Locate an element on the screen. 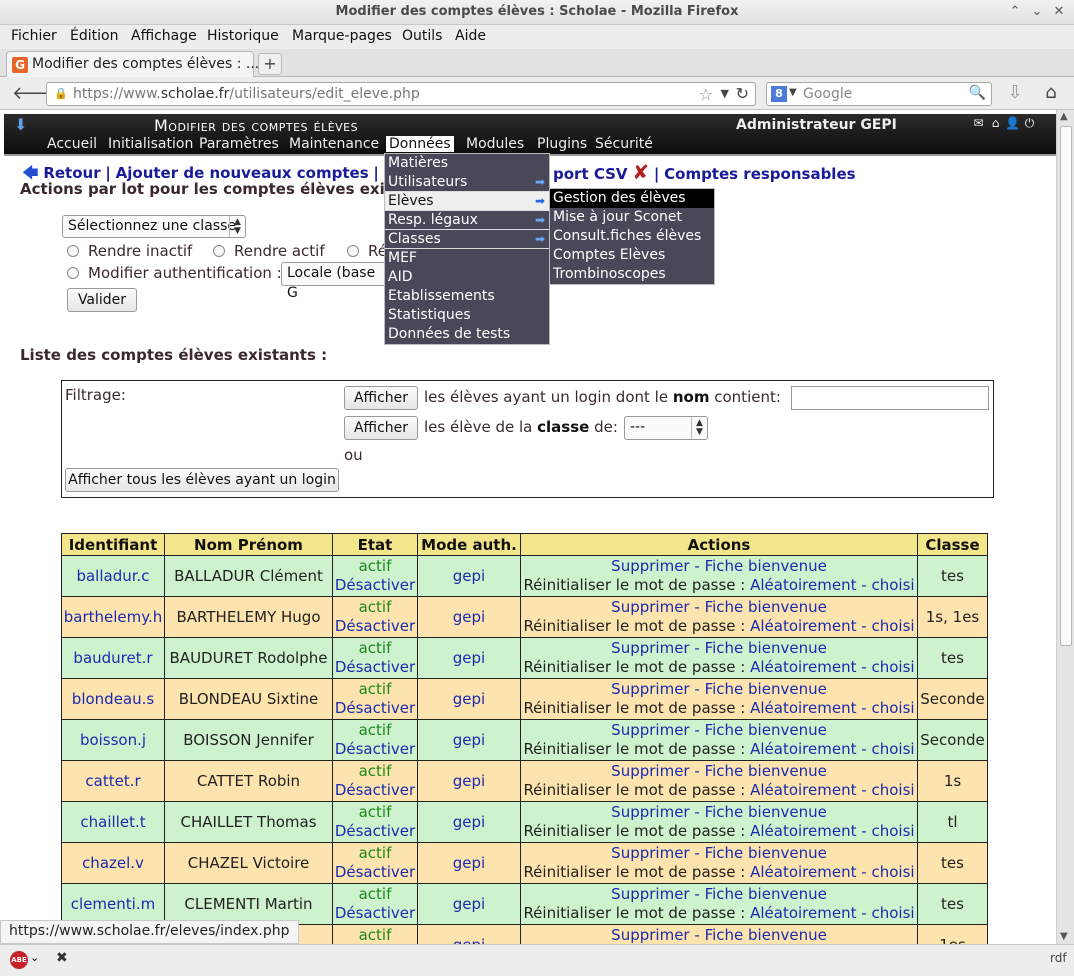 The image size is (1074, 976). menu-historique: Historique is located at coordinates (243, 36).